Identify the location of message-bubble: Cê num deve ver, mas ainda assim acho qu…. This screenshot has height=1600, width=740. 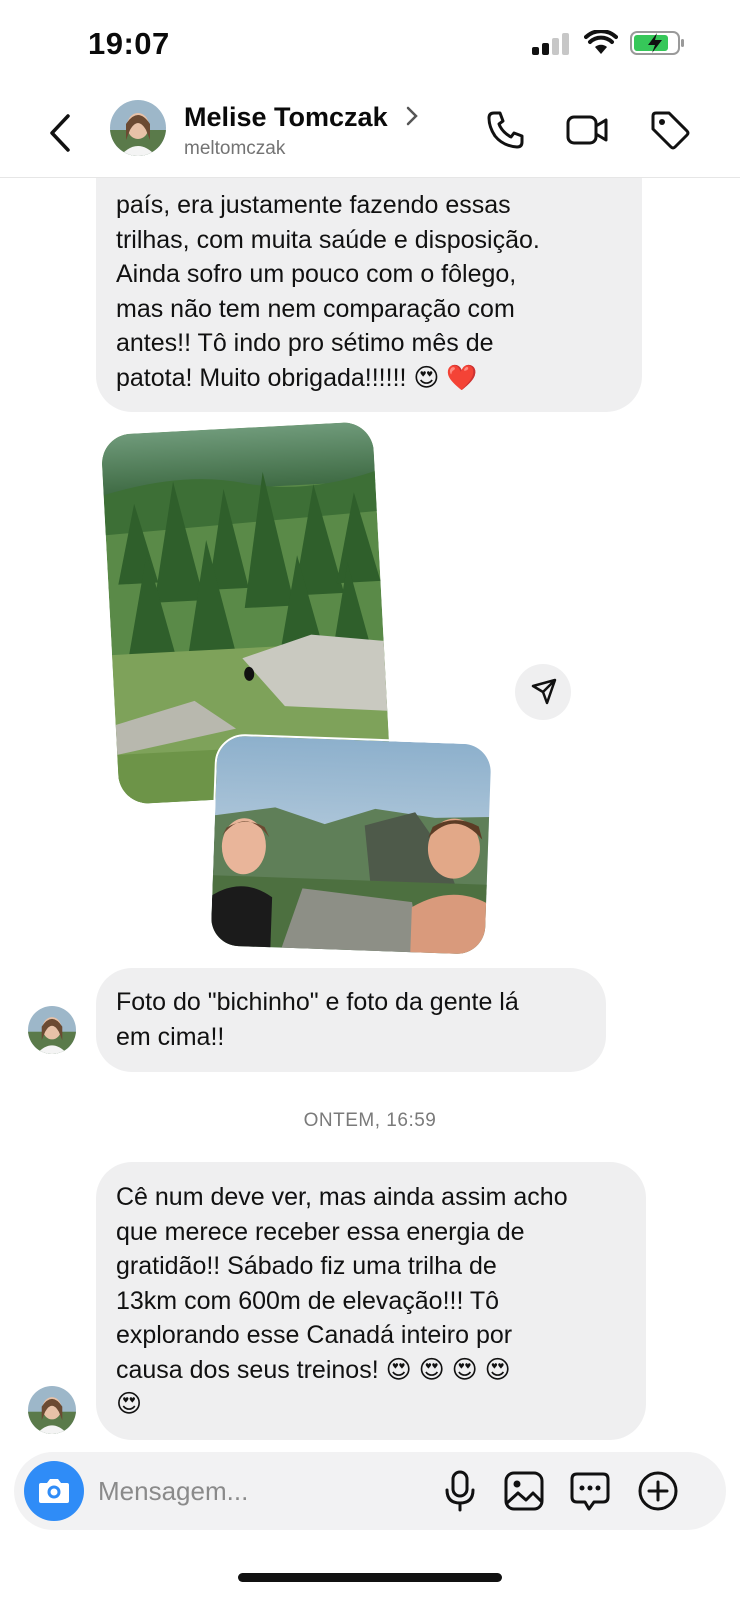
(371, 1301).